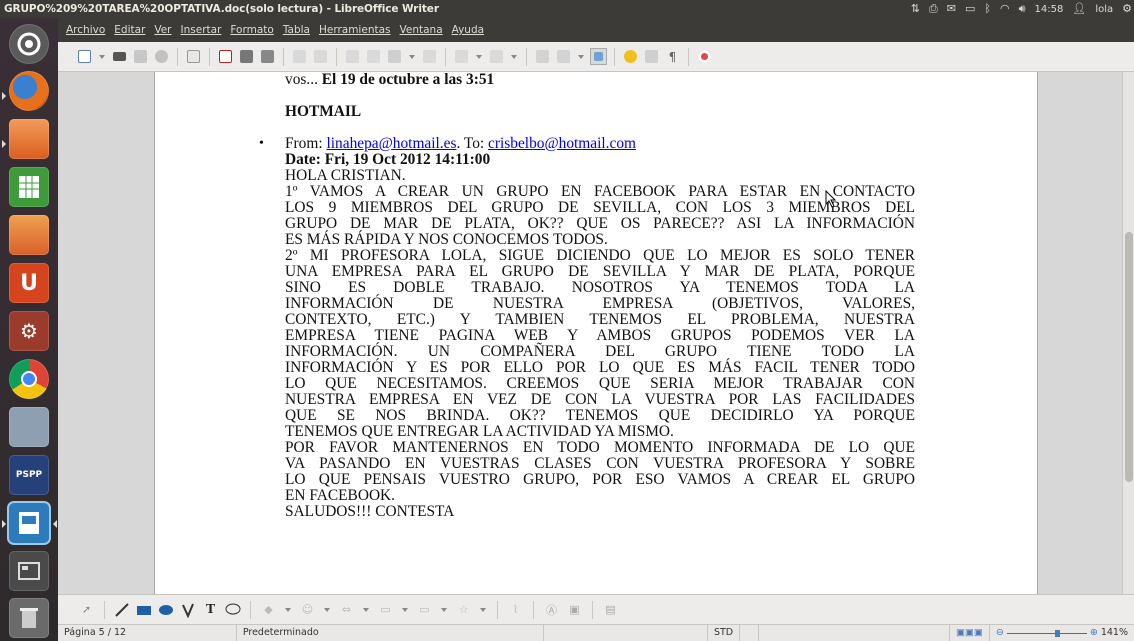 This screenshot has width=1134, height=641. Describe the element at coordinates (970, 632) in the screenshot. I see `view-layout-icons: ▣▣▣` at that location.